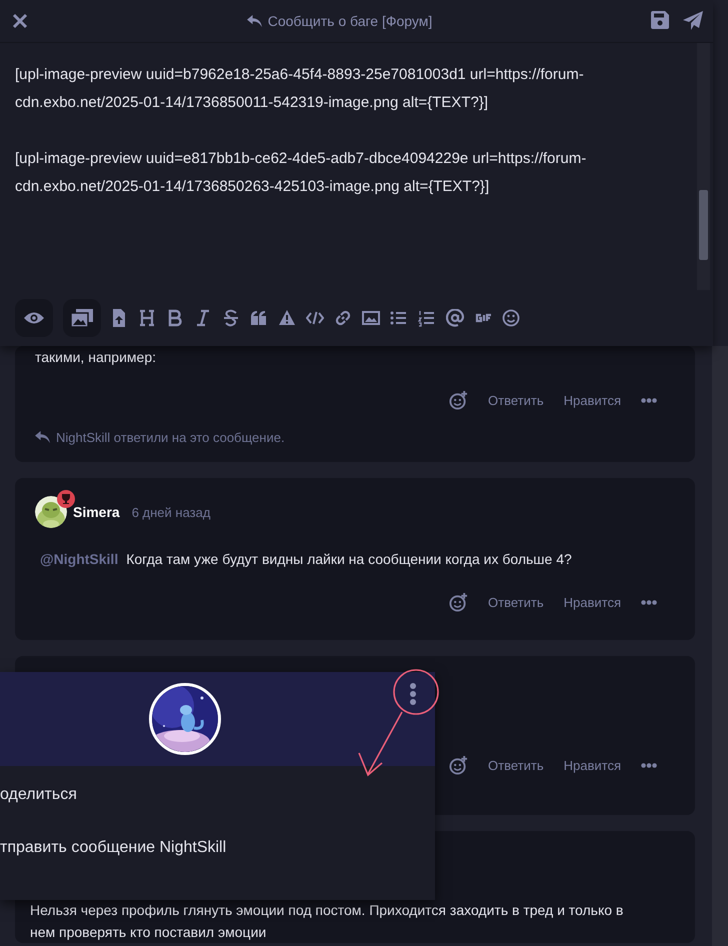 The width and height of the screenshot is (728, 946). Describe the element at coordinates (96, 512) in the screenshot. I see `author-name: Simera` at that location.